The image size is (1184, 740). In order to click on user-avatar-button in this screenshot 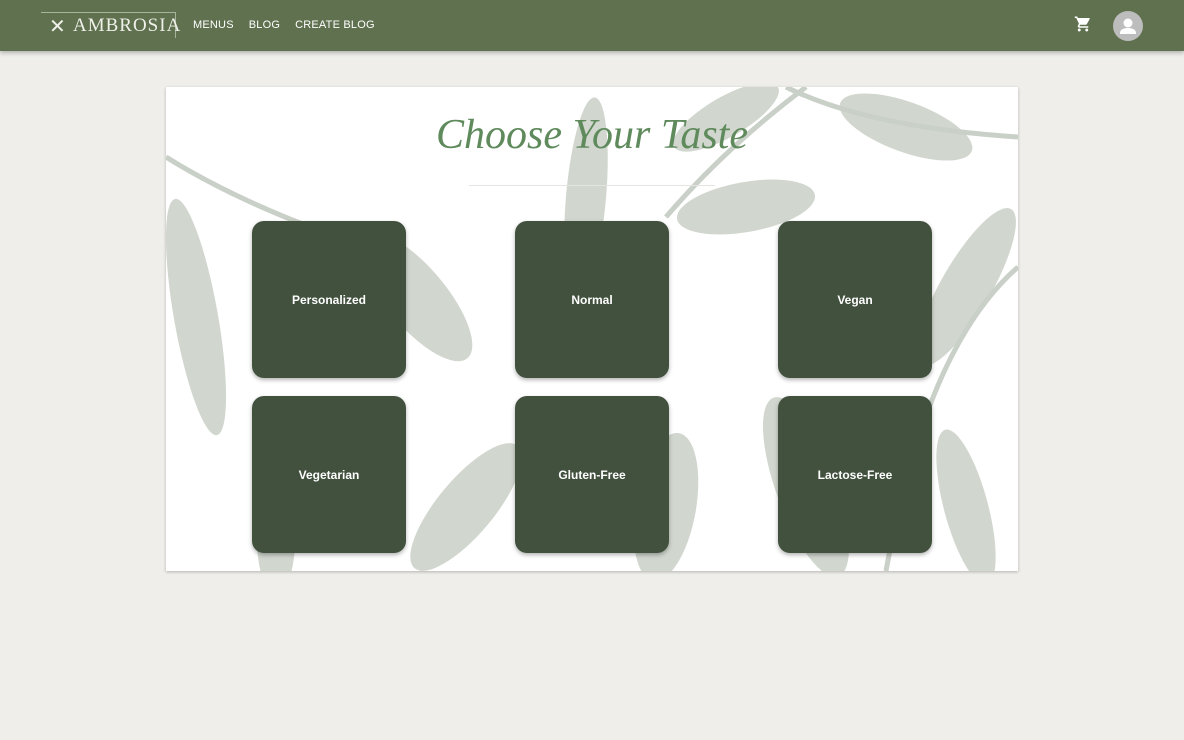, I will do `click(1128, 26)`.